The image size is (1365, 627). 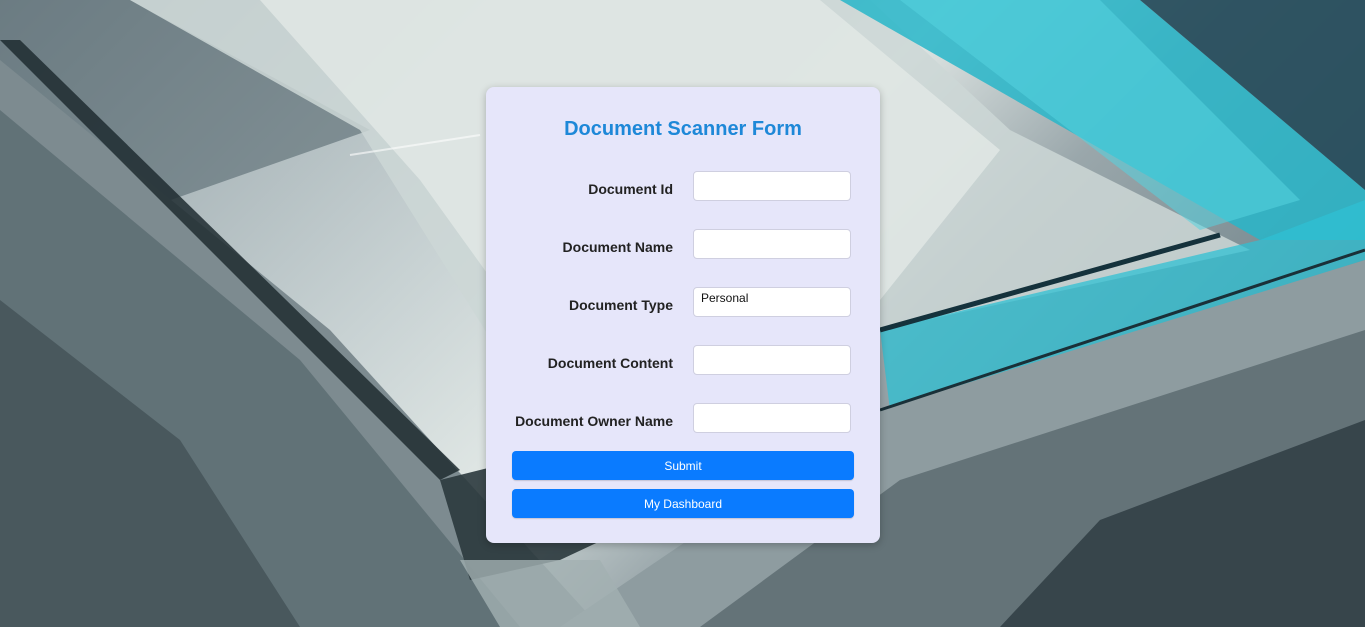 What do you see at coordinates (683, 244) in the screenshot?
I see `field-row-document-name: Document Name` at bounding box center [683, 244].